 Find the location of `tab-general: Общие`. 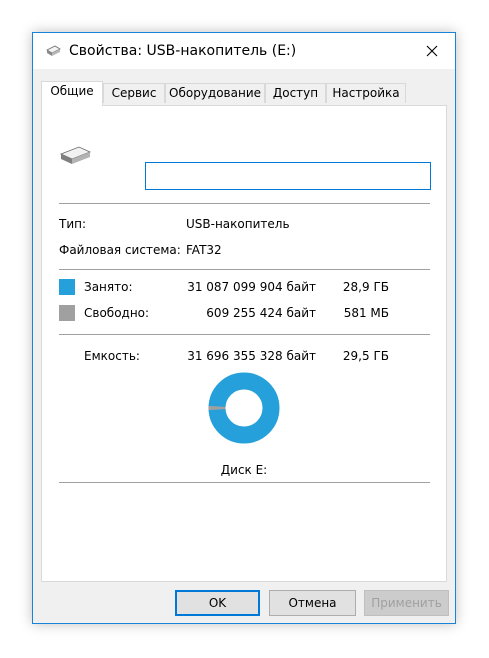

tab-general: Общие is located at coordinates (72, 93).